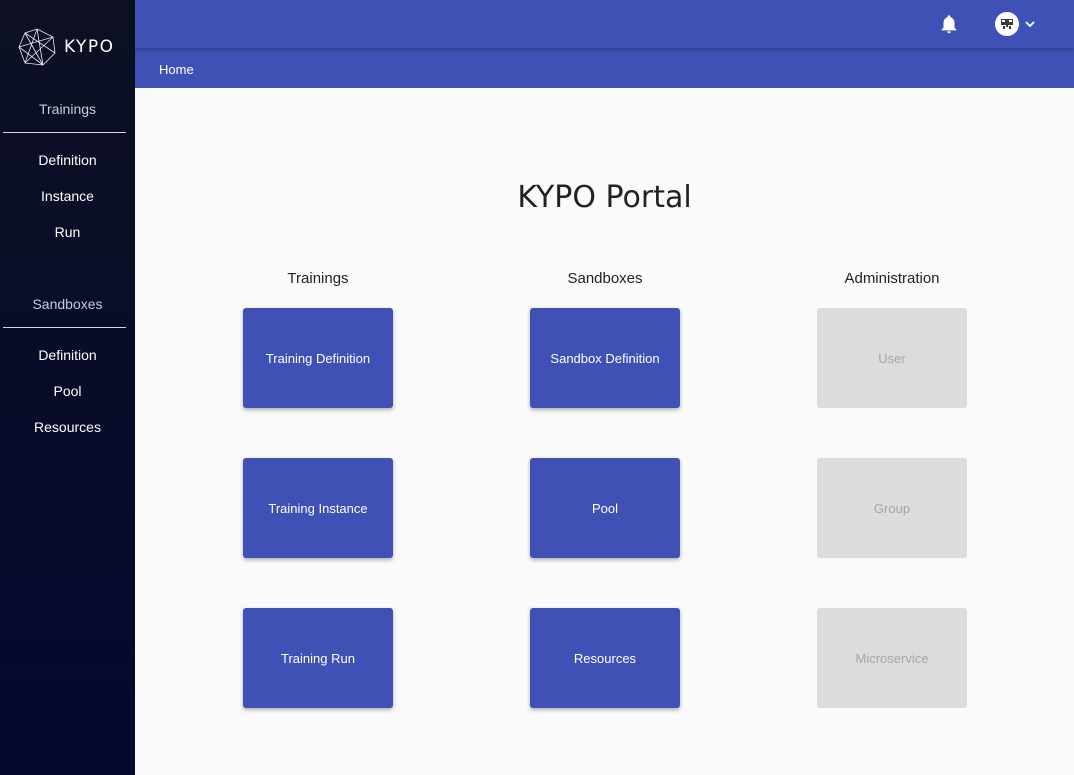 This screenshot has height=775, width=1074. What do you see at coordinates (89, 47) in the screenshot?
I see `logo-text: KYPO` at bounding box center [89, 47].